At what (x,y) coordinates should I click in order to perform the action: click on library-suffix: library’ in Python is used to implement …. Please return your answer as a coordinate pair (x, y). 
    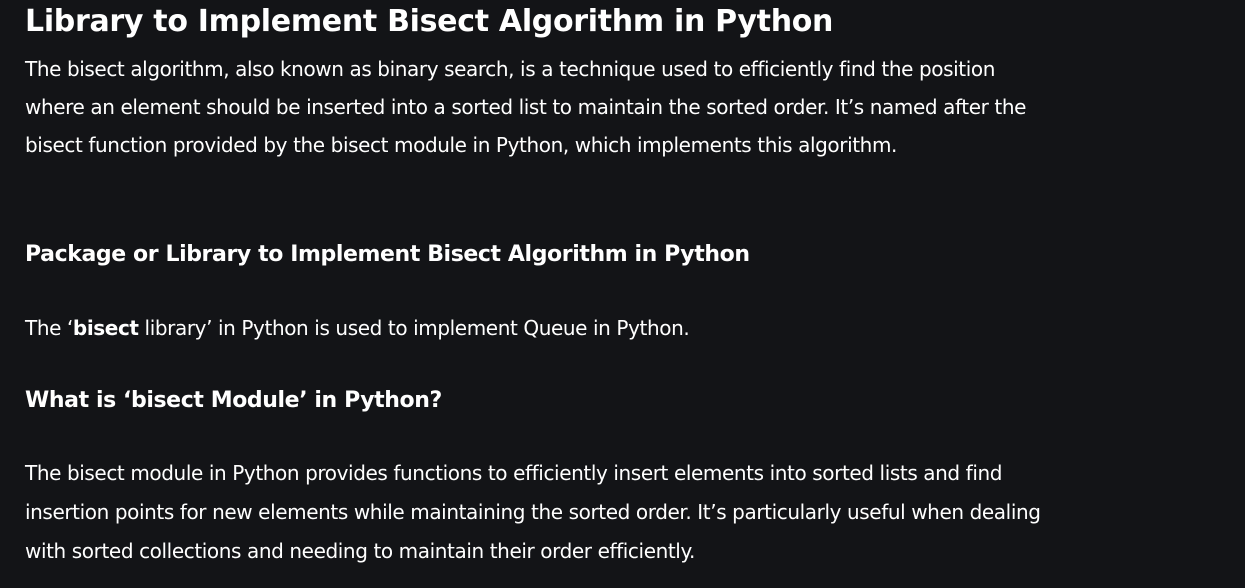
    Looking at the image, I should click on (414, 328).